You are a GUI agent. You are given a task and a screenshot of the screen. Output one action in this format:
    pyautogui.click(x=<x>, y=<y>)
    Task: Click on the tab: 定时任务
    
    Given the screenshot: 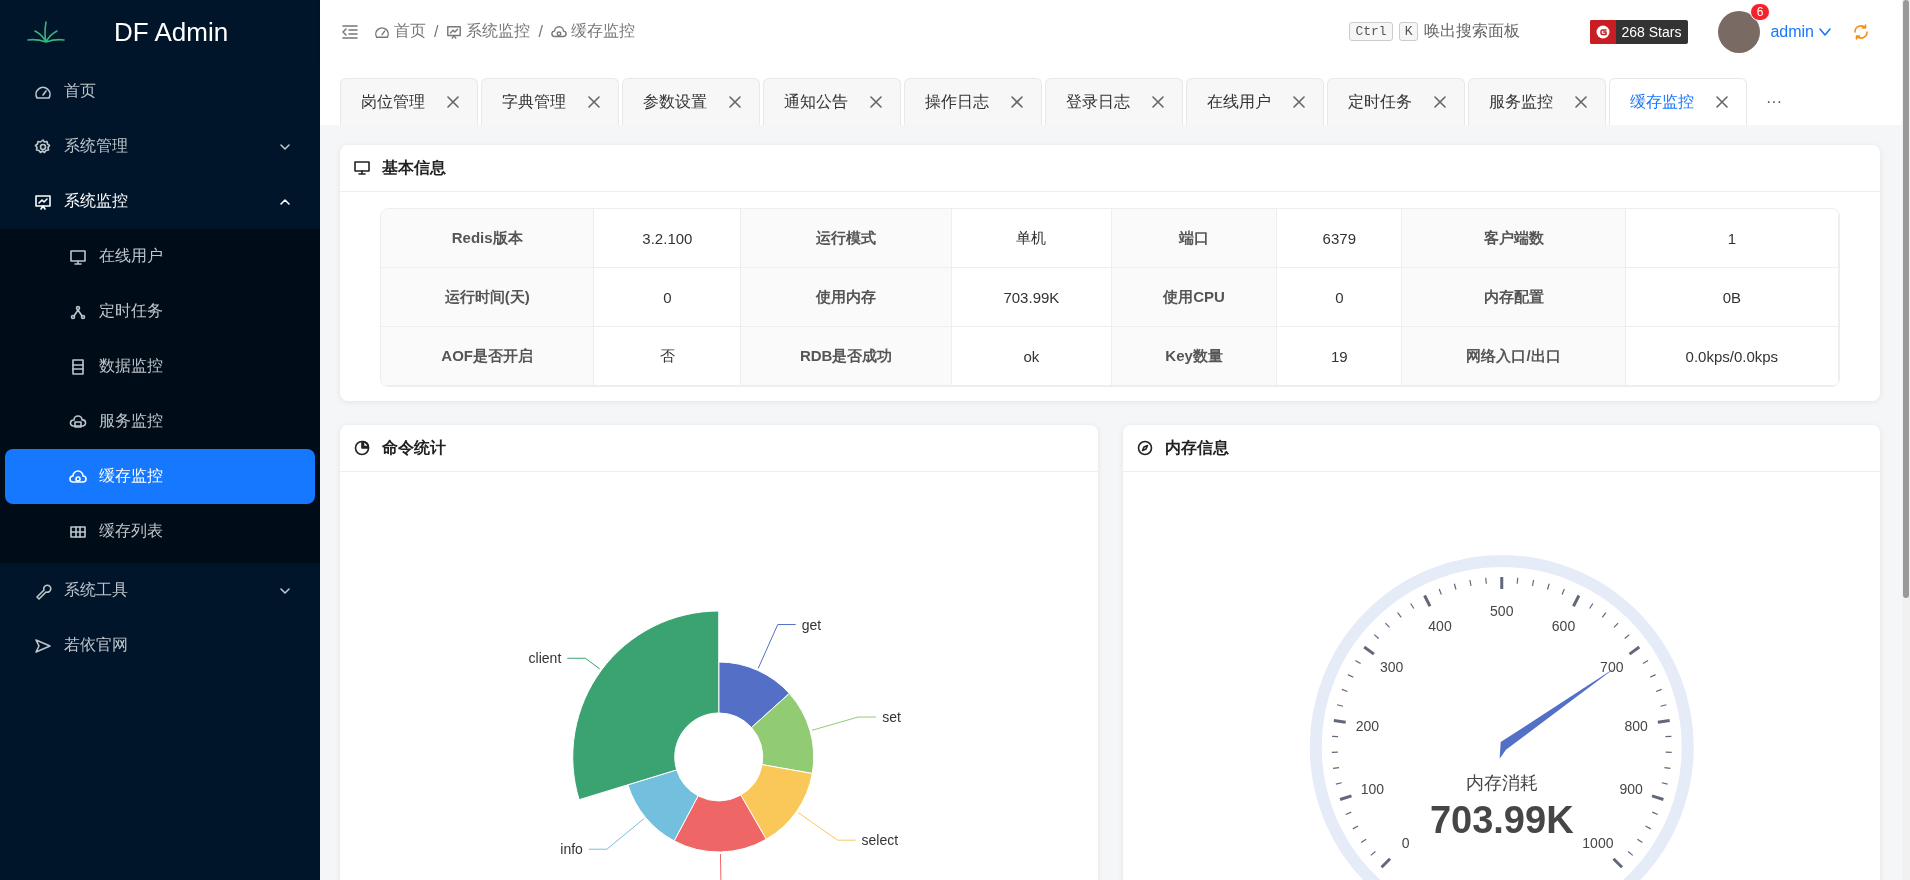 What is the action you would take?
    pyautogui.click(x=1396, y=101)
    